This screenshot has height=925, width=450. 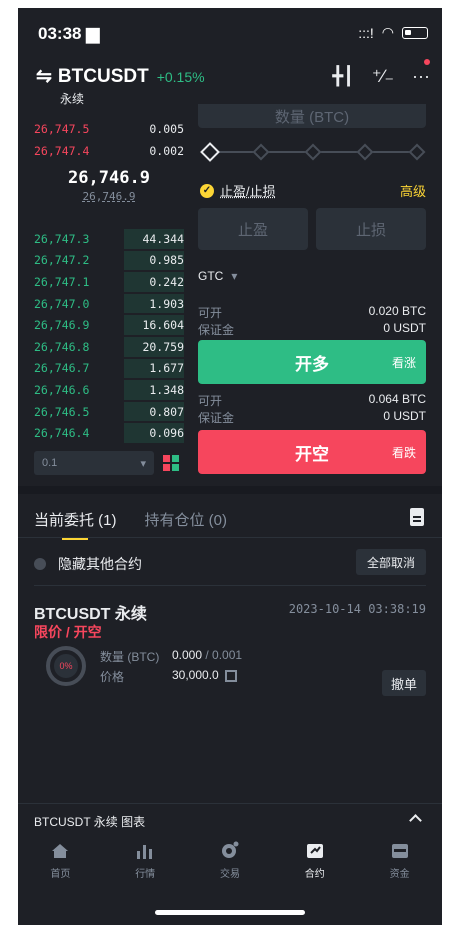 I want to click on nav-futures-label: 合约, so click(x=314, y=874).